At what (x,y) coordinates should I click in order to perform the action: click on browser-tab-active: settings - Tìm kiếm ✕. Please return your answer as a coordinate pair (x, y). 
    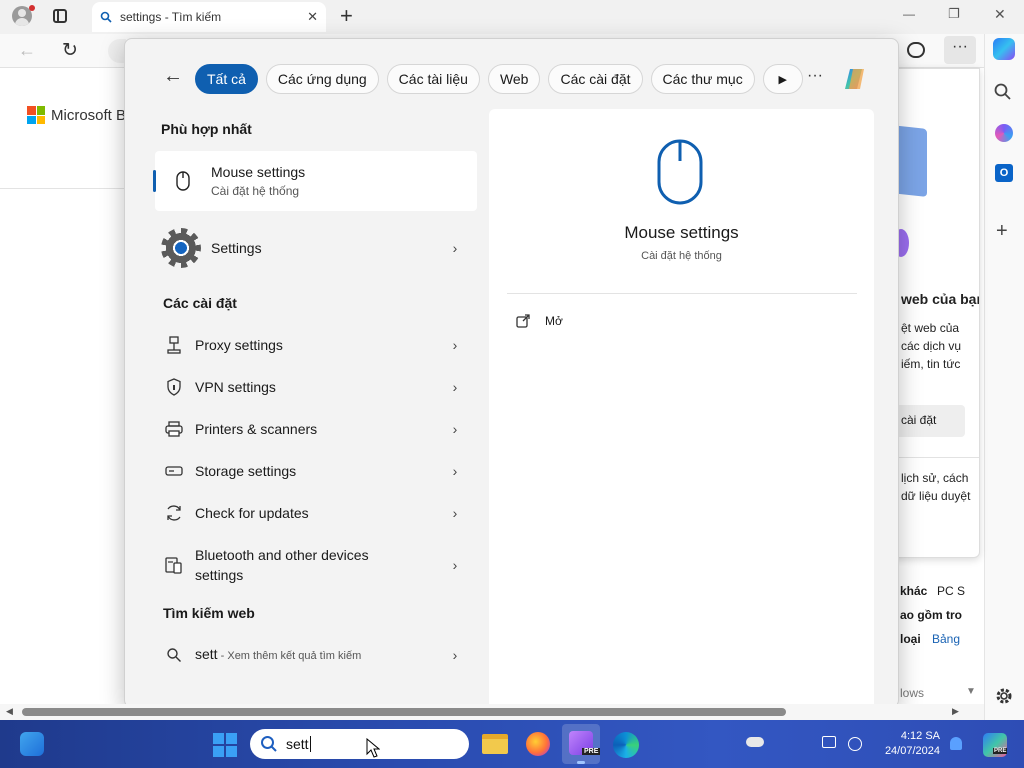
    Looking at the image, I should click on (209, 17).